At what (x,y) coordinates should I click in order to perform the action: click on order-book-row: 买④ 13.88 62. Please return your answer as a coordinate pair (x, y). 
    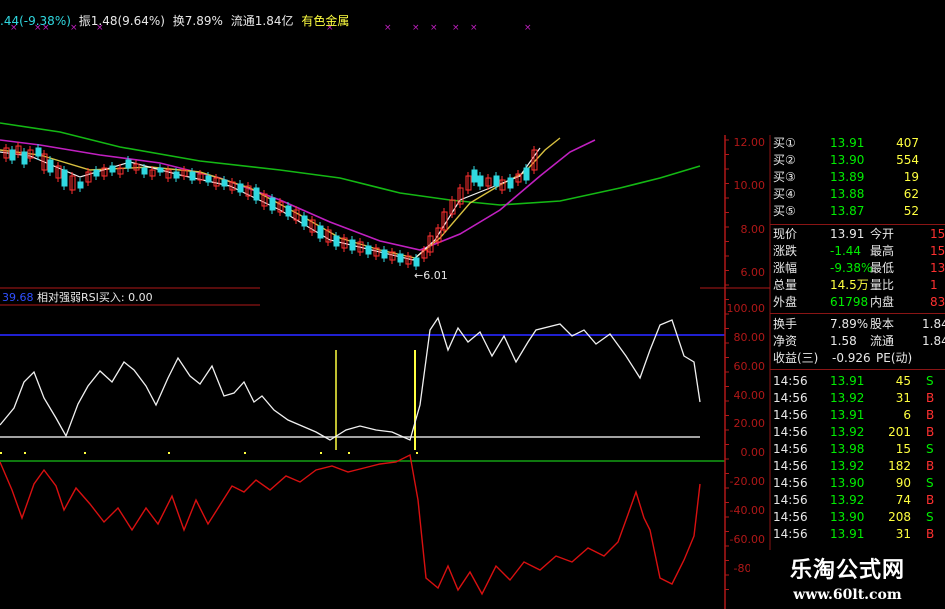
    Looking at the image, I should click on (857, 194).